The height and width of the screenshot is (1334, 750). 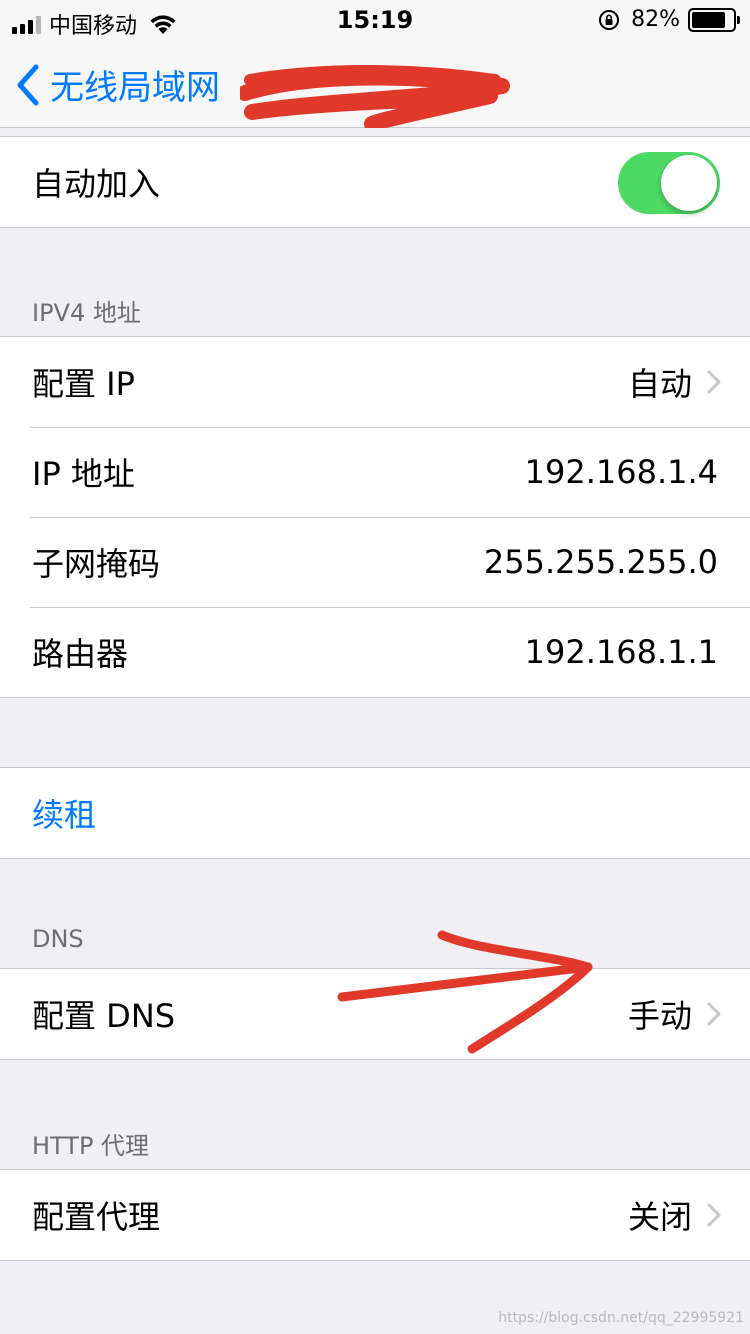 What do you see at coordinates (96, 564) in the screenshot?
I see `subnet-mask-label: 子网掩码` at bounding box center [96, 564].